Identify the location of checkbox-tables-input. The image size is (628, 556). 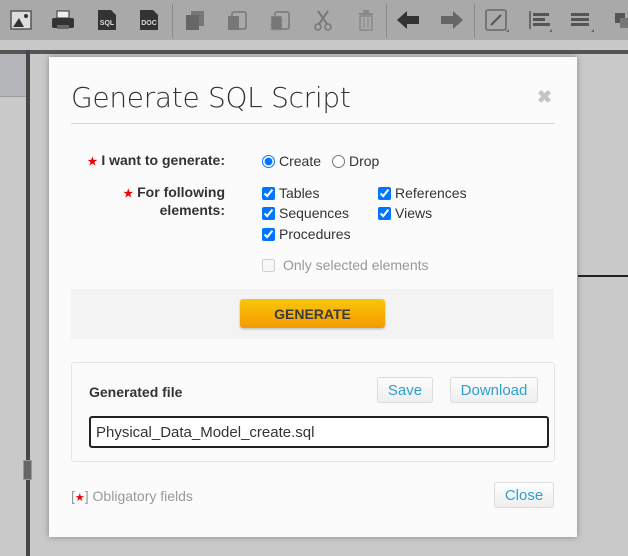
(268, 193).